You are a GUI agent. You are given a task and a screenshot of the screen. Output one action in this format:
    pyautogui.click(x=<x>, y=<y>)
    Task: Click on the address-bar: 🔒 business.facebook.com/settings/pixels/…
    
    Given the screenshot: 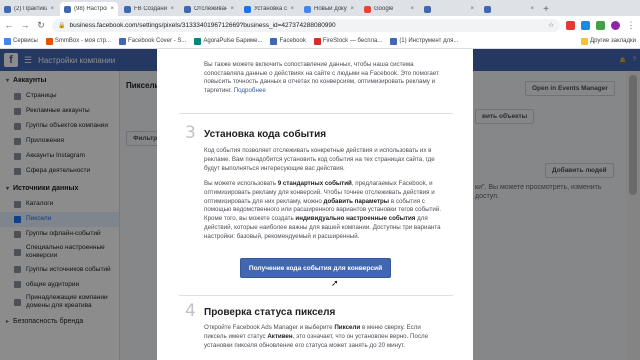 What is the action you would take?
    pyautogui.click(x=306, y=25)
    